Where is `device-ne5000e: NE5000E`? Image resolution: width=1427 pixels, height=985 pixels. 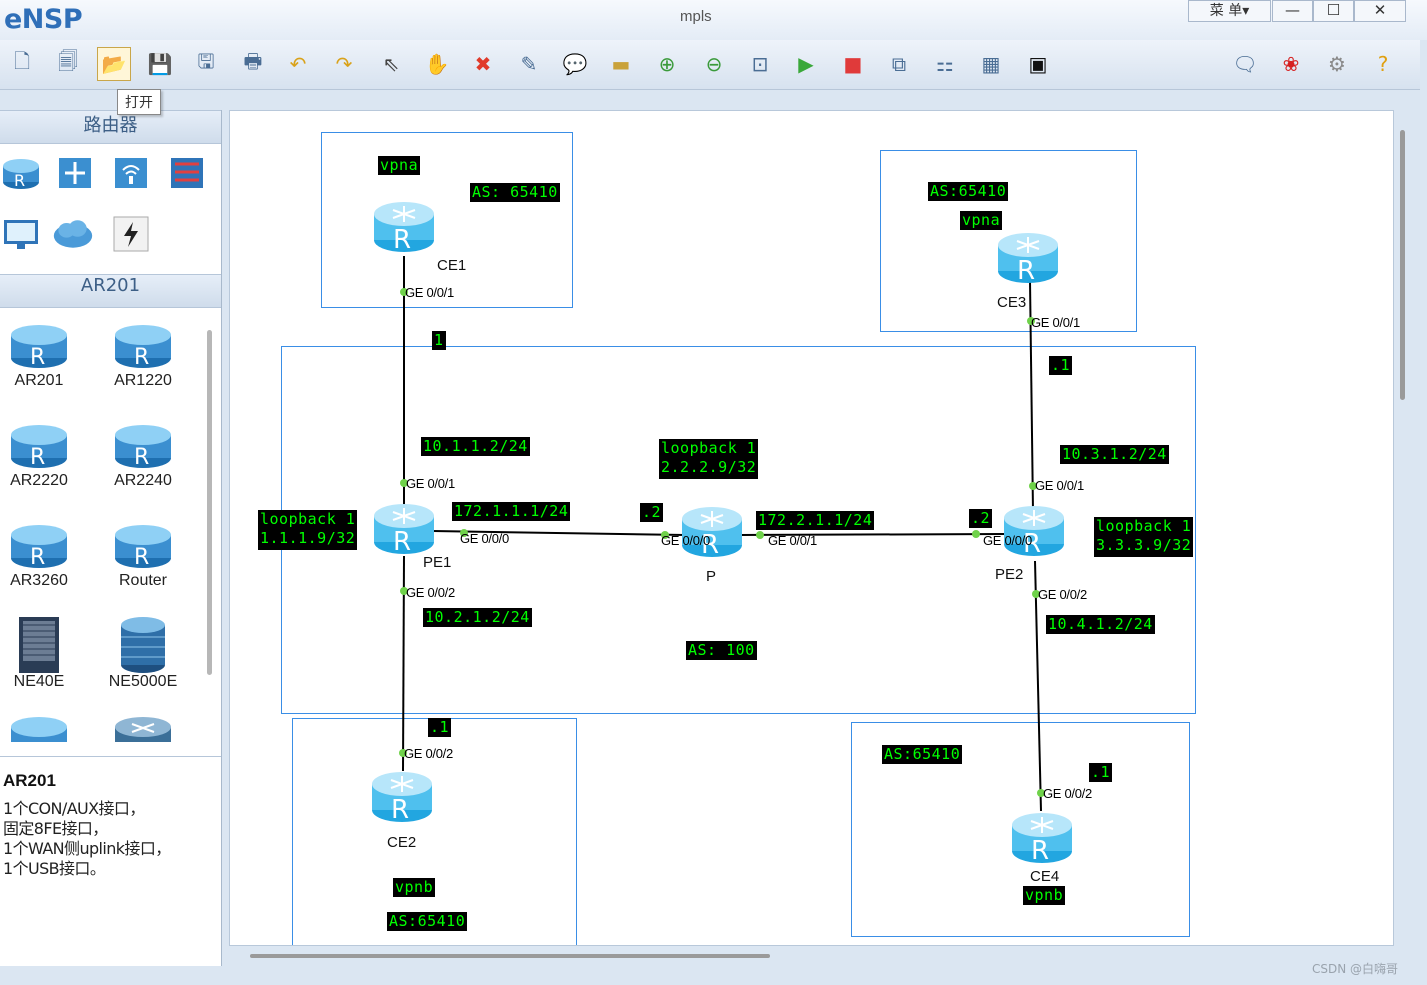 device-ne5000e: NE5000E is located at coordinates (143, 653).